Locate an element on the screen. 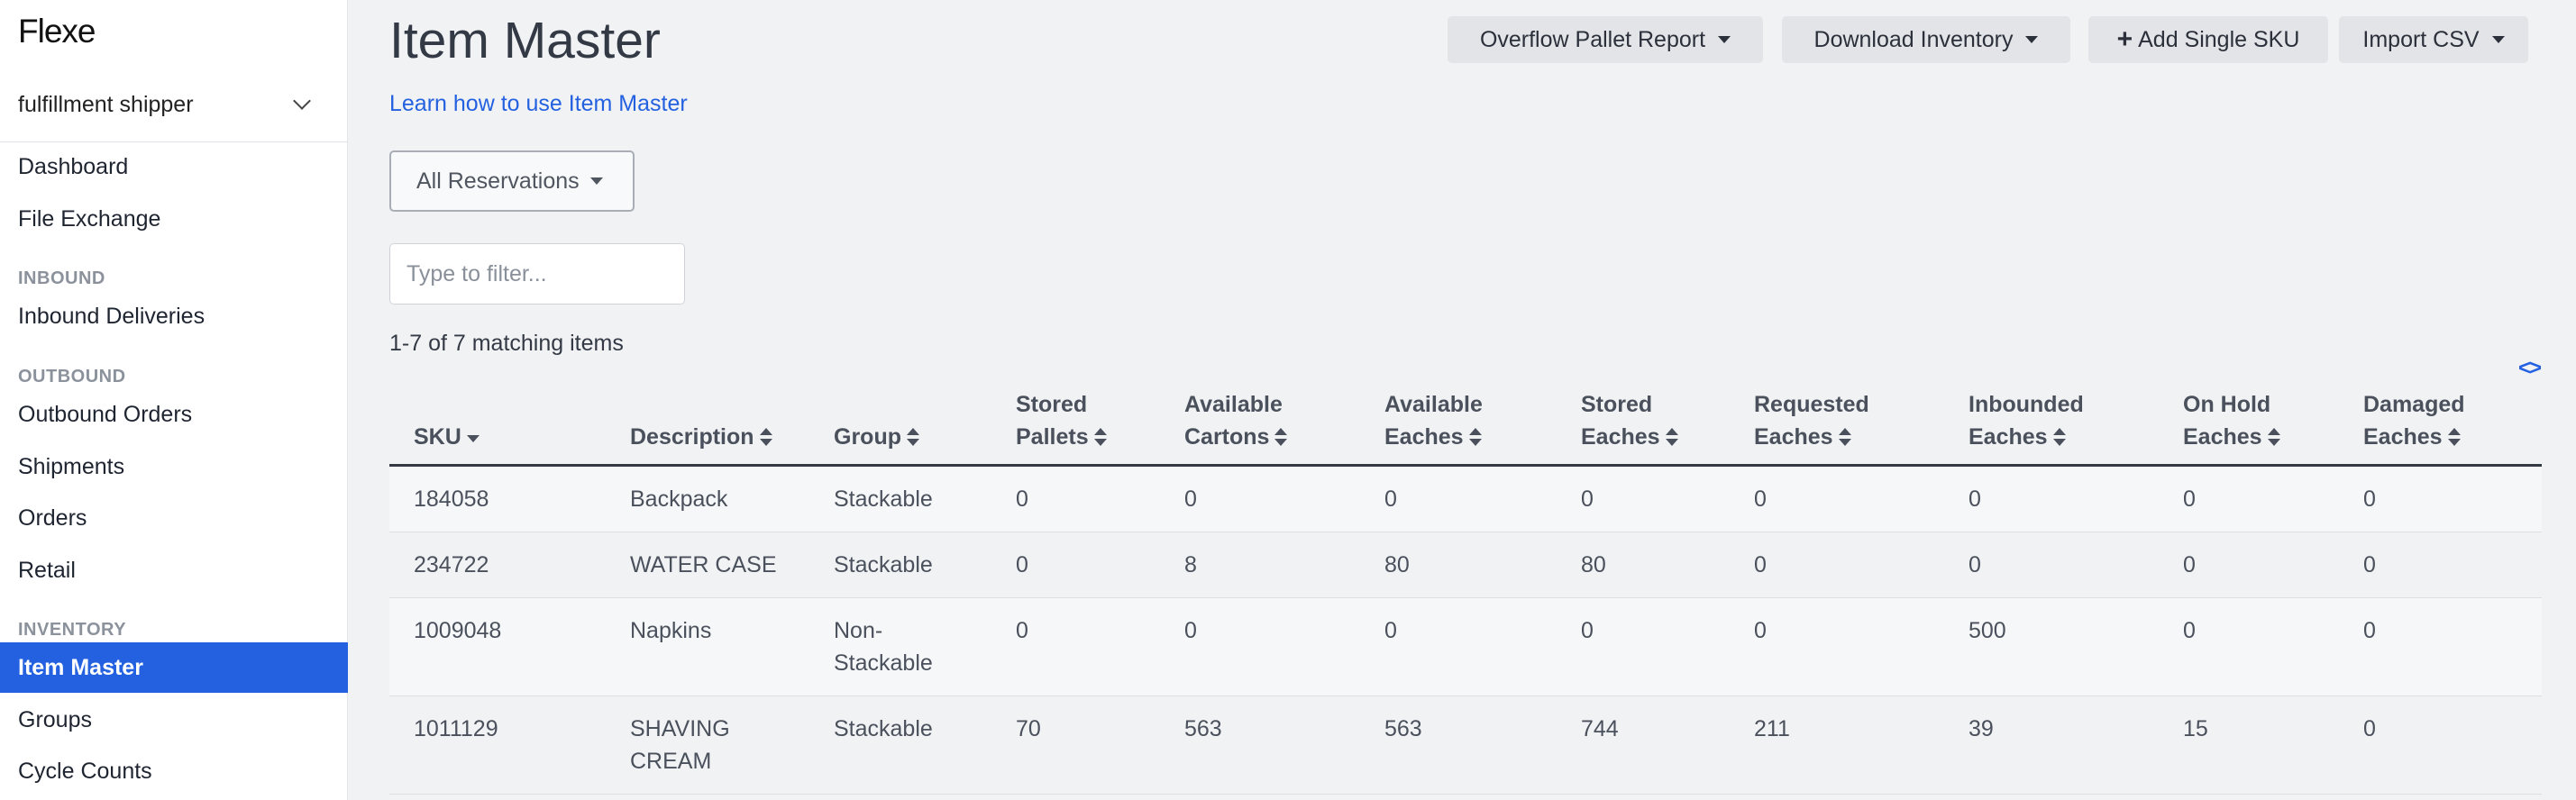 The width and height of the screenshot is (2576, 800). overflow-pallet-report-label: Overflow Pallet Report is located at coordinates (1592, 39).